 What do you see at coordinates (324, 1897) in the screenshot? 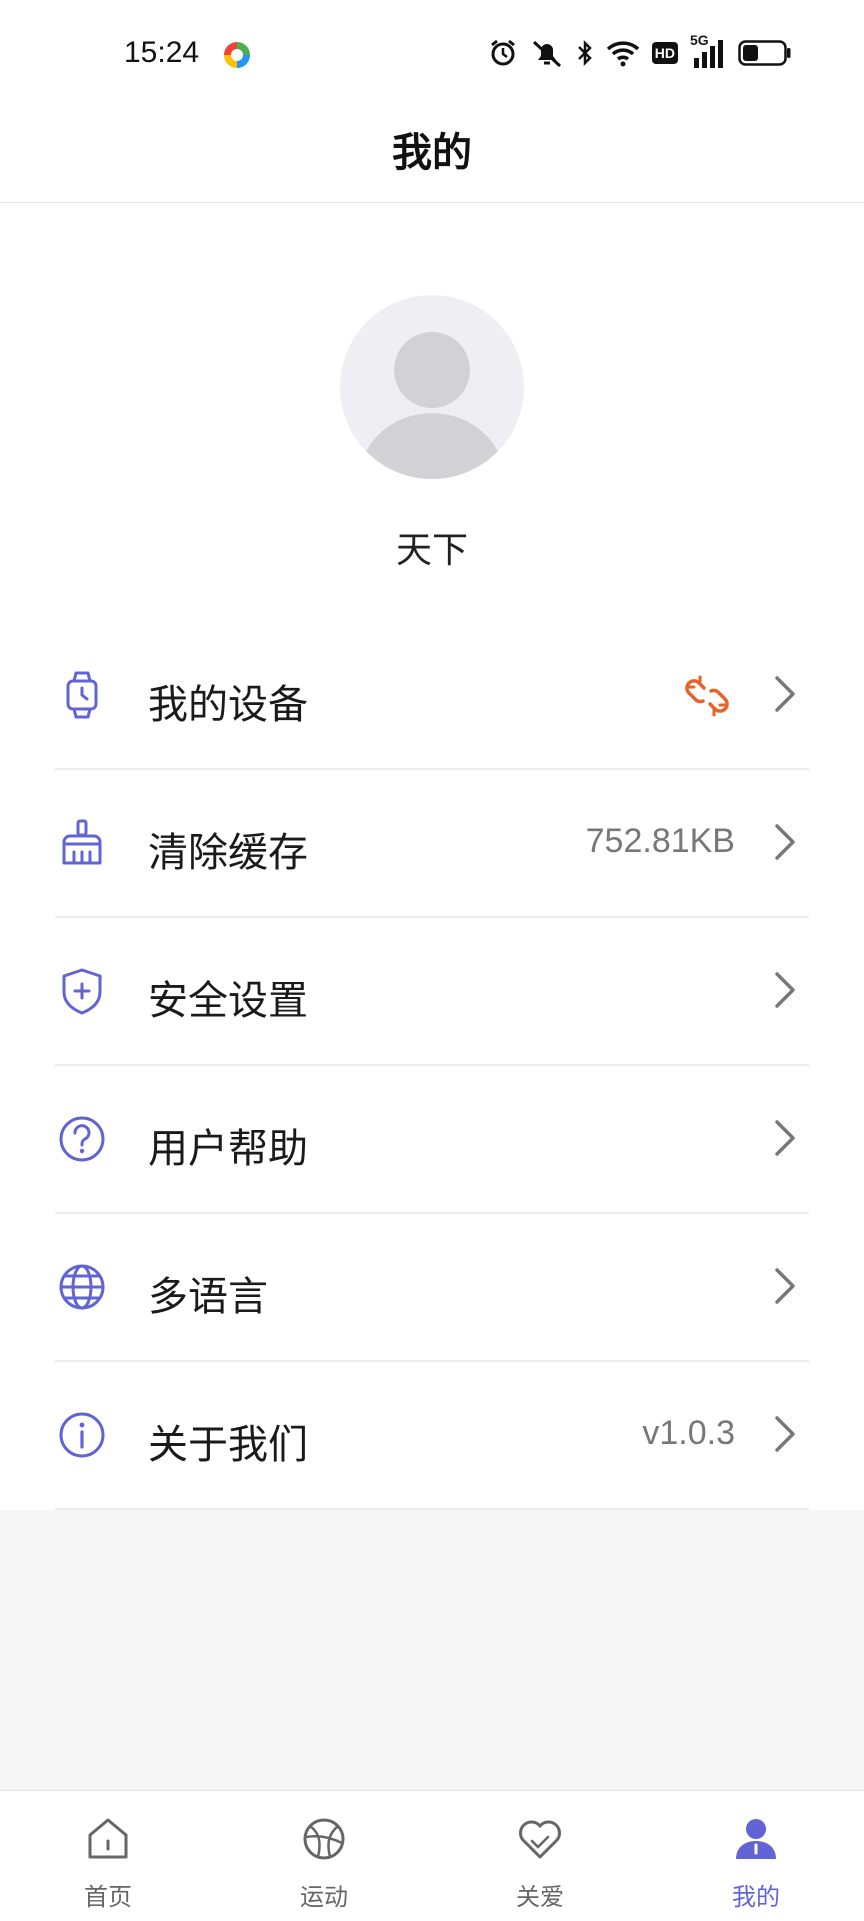
I see `tab-label: 运动` at bounding box center [324, 1897].